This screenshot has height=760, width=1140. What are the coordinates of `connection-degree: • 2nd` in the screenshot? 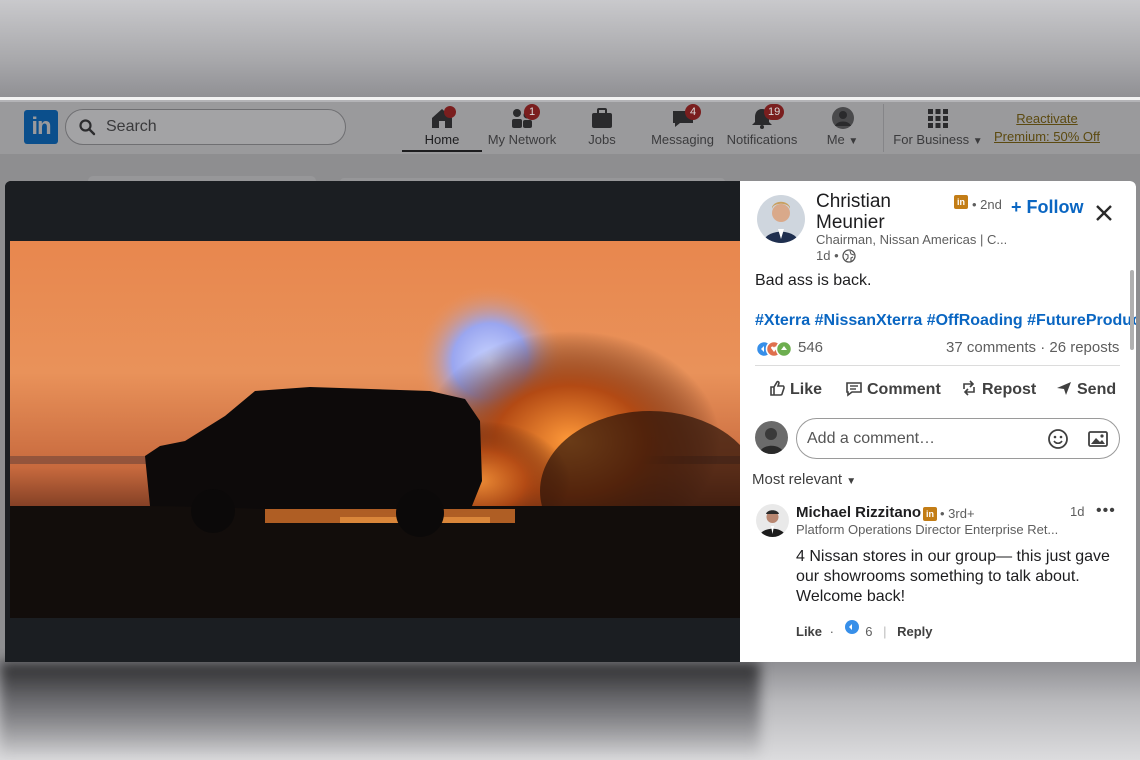 It's located at (987, 204).